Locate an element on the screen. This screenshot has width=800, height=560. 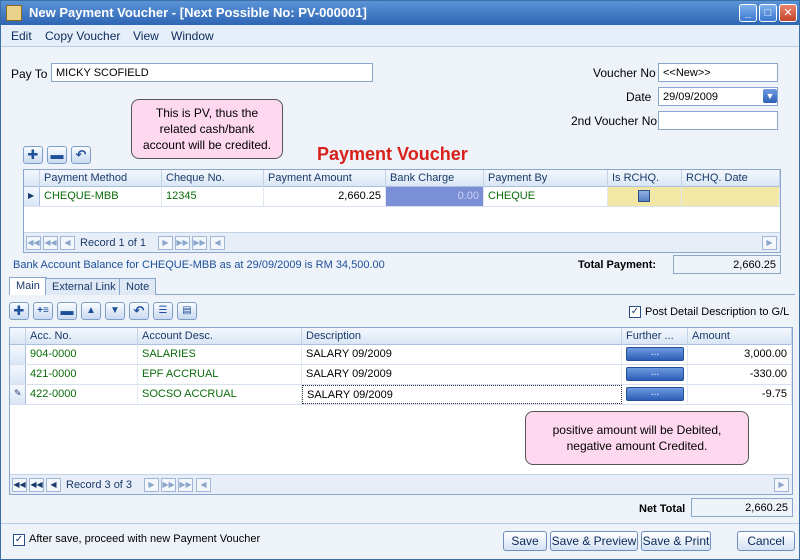
col-account-desc: Account Desc. is located at coordinates (220, 336).